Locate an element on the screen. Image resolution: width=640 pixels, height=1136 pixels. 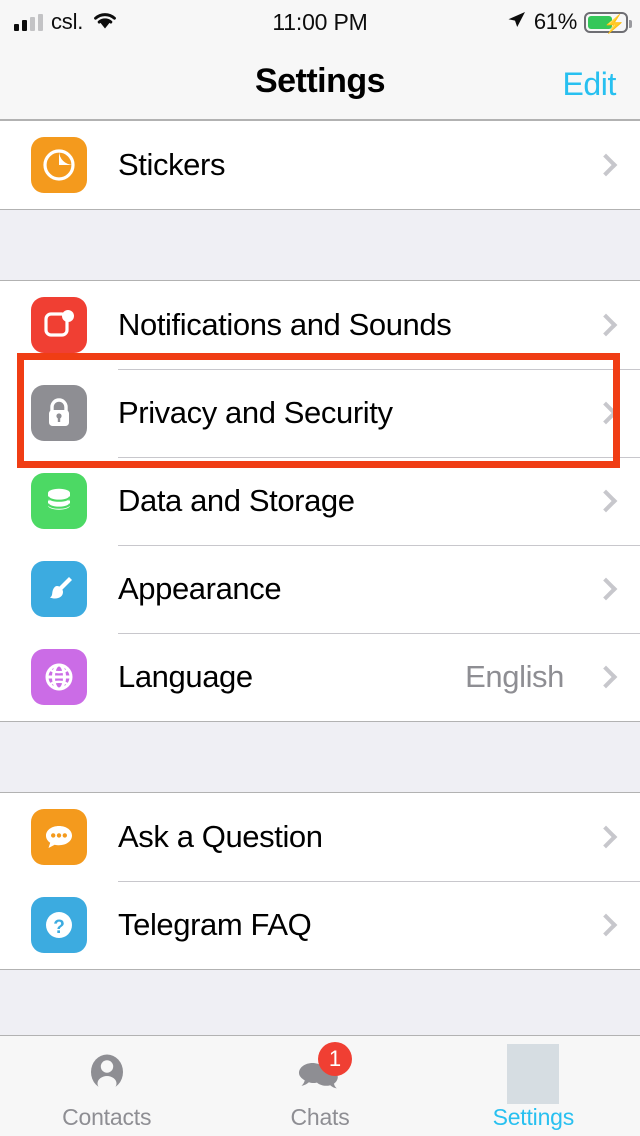
settings-placeholder-icon is located at coordinates (533, 1074).